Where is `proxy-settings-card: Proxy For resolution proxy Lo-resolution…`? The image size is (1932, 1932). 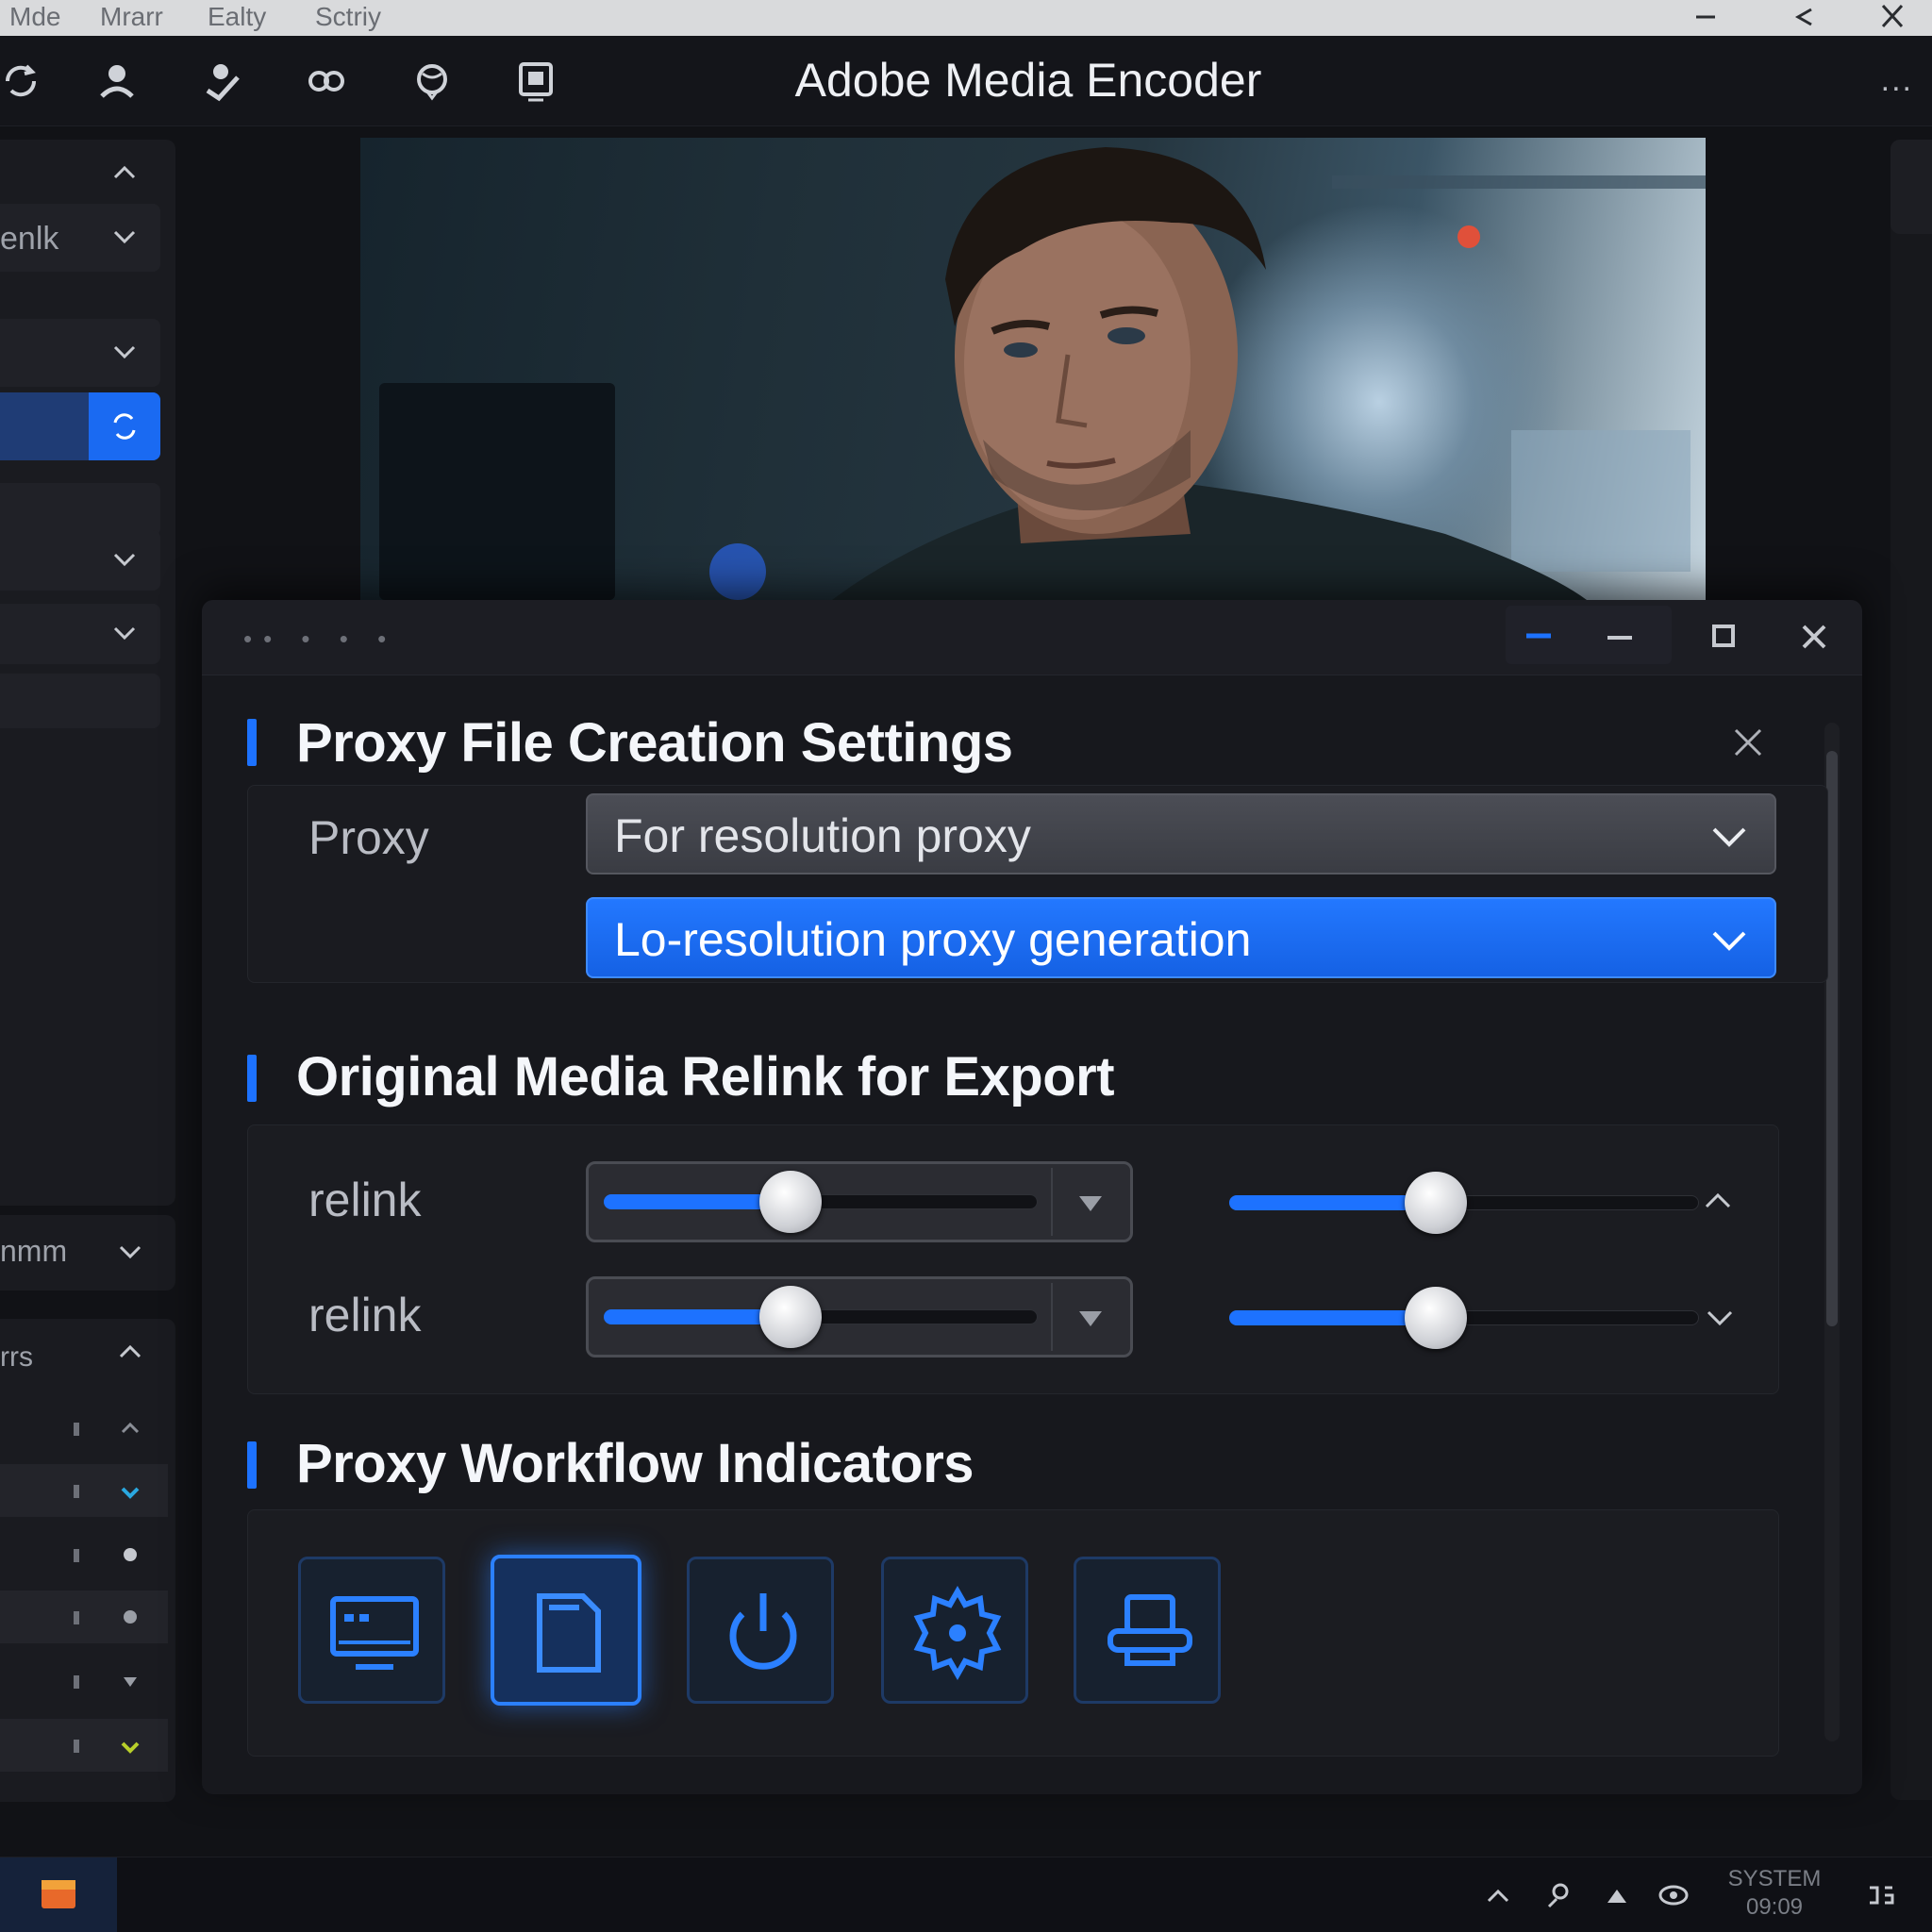 proxy-settings-card: Proxy For resolution proxy Lo-resolution… is located at coordinates (1037, 884).